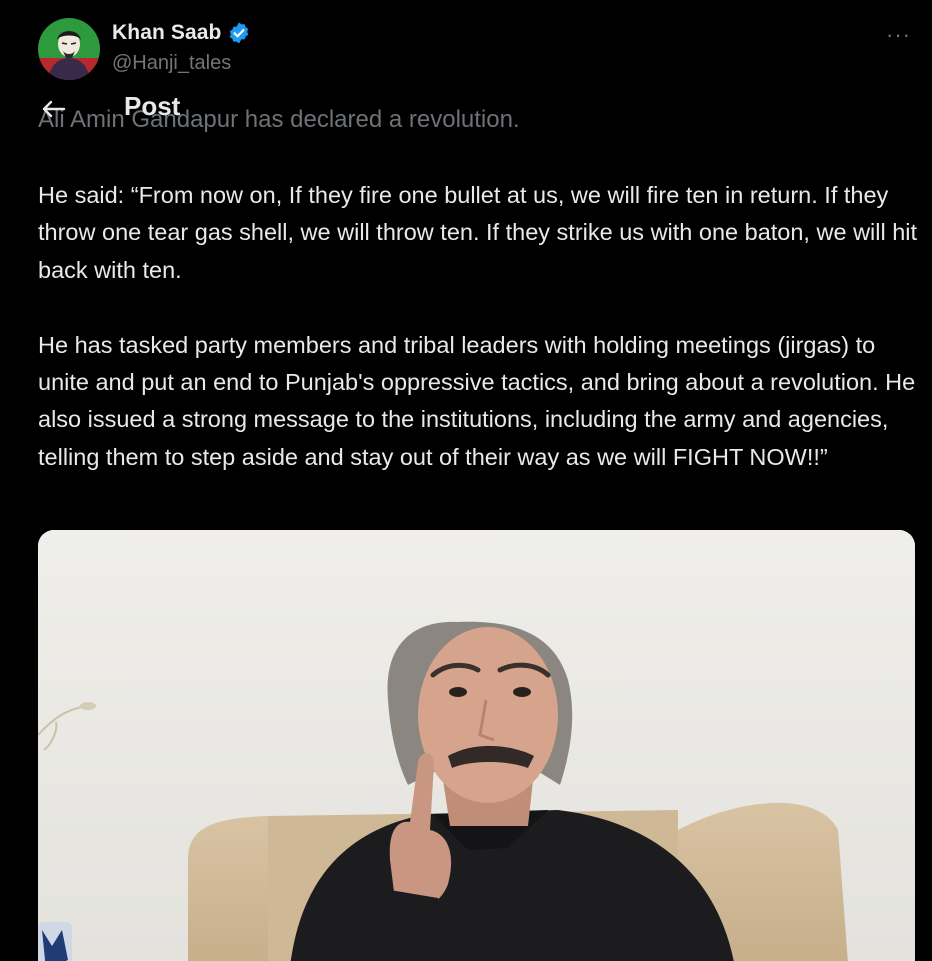 The height and width of the screenshot is (961, 932). What do you see at coordinates (166, 33) in the screenshot?
I see `author-display-name: Khan Saab` at bounding box center [166, 33].